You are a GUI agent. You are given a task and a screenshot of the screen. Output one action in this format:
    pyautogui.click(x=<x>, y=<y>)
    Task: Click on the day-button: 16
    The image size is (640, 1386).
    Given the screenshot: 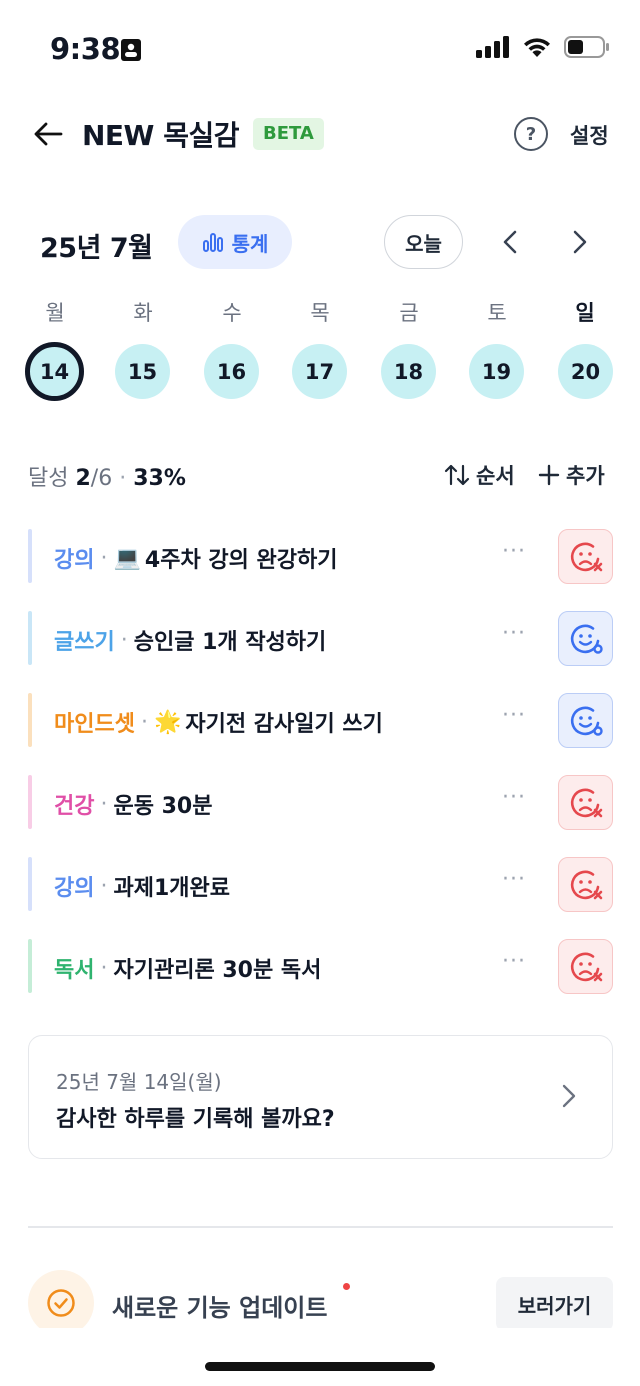 What is the action you would take?
    pyautogui.click(x=231, y=371)
    